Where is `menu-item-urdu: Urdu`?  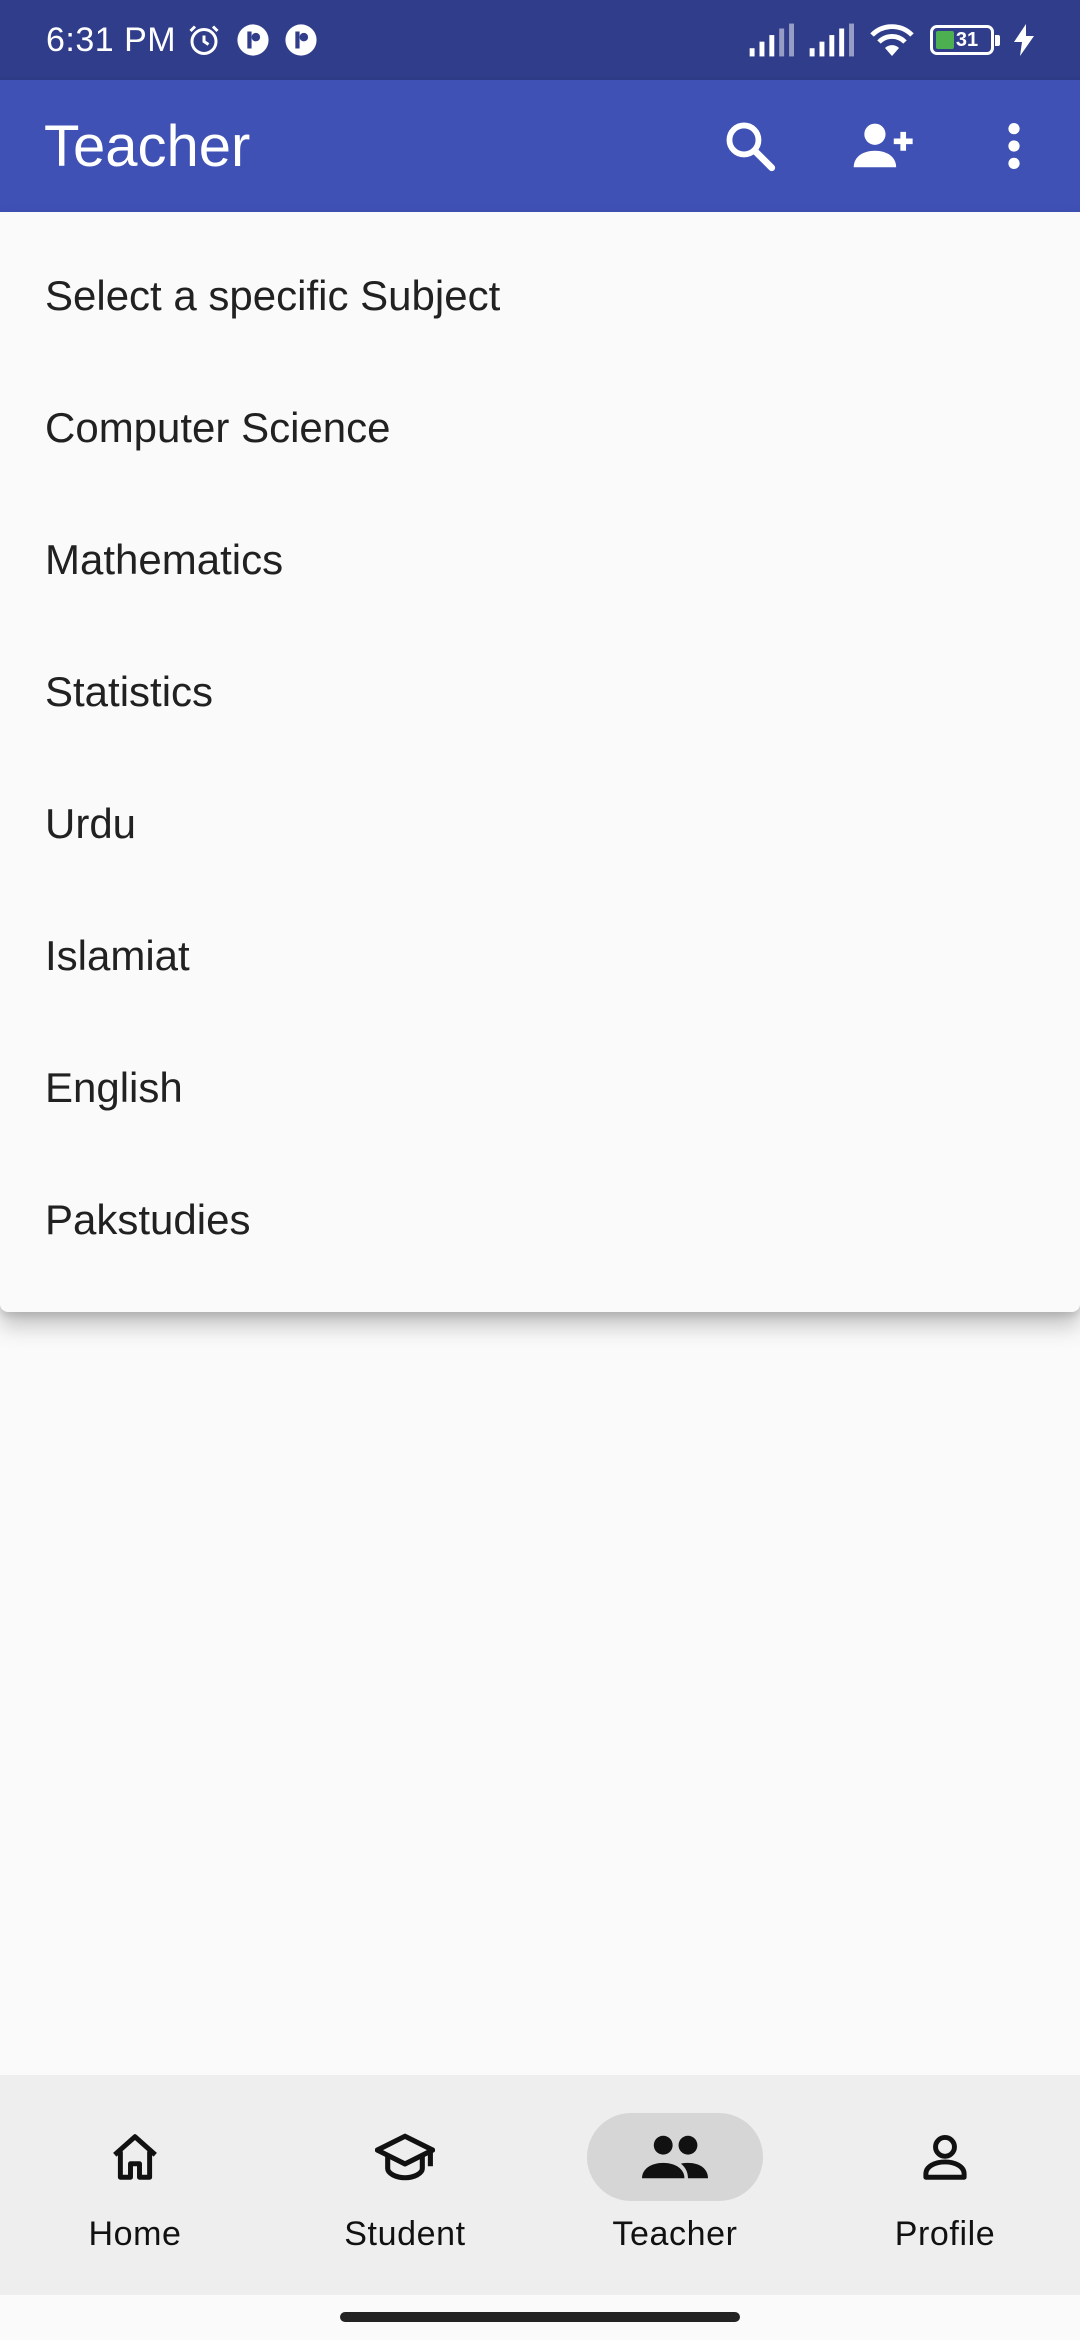
menu-item-urdu: Urdu is located at coordinates (540, 824).